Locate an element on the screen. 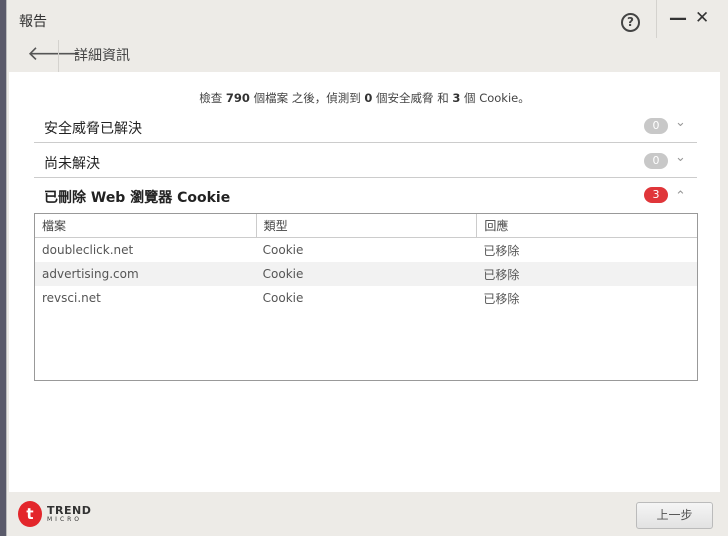 The width and height of the screenshot is (728, 536). previous-step-button: 上一步 is located at coordinates (674, 515).